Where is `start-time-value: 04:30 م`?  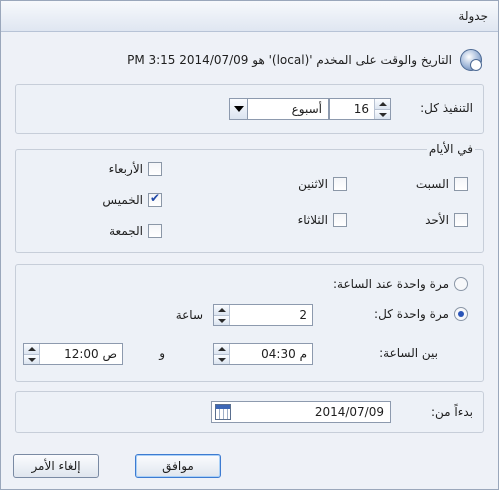
start-time-value: 04:30 م is located at coordinates (284, 354).